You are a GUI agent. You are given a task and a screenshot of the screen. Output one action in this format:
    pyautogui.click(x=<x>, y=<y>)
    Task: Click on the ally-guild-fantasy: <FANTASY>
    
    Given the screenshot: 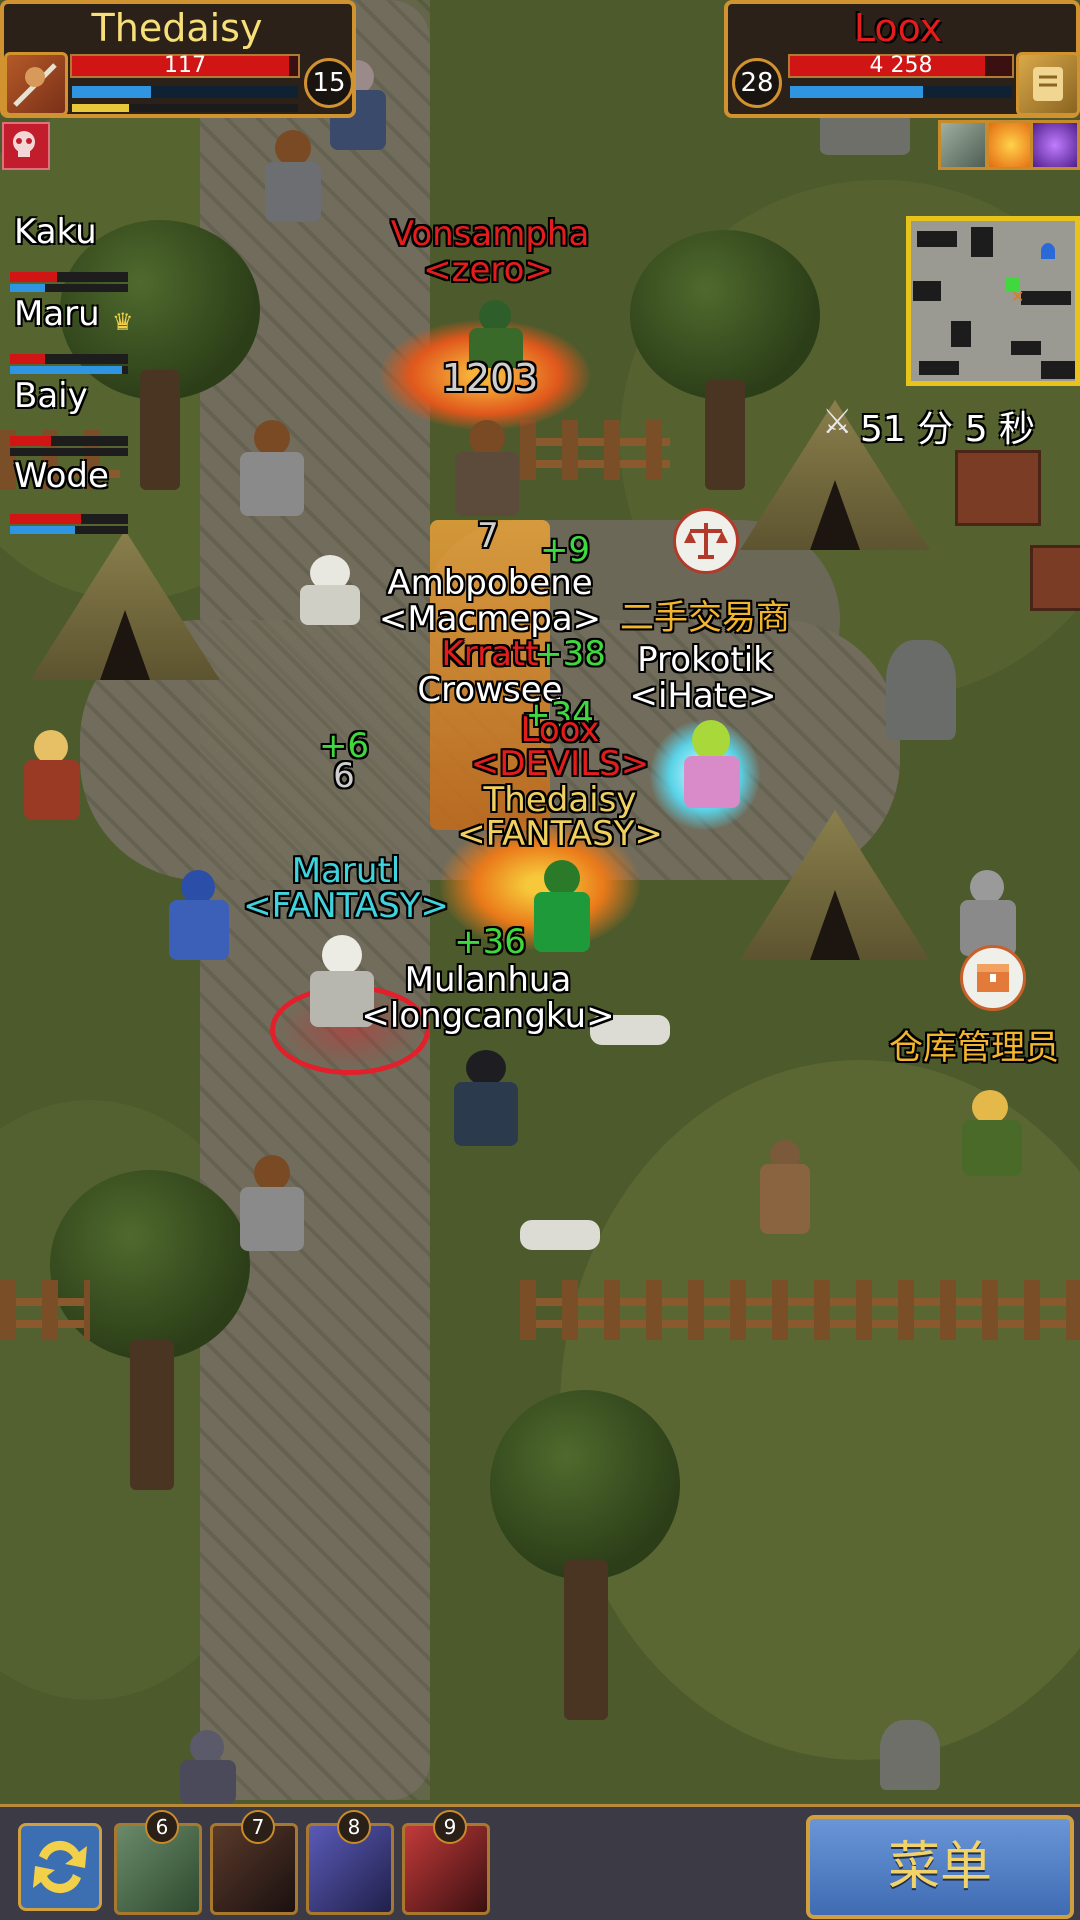 What is the action you would take?
    pyautogui.click(x=346, y=906)
    